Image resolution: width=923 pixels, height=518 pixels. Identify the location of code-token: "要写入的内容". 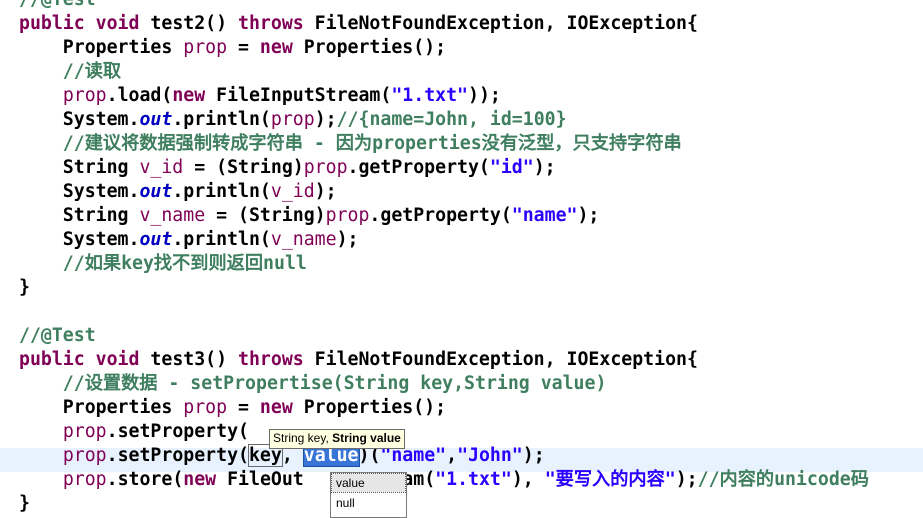
(610, 479).